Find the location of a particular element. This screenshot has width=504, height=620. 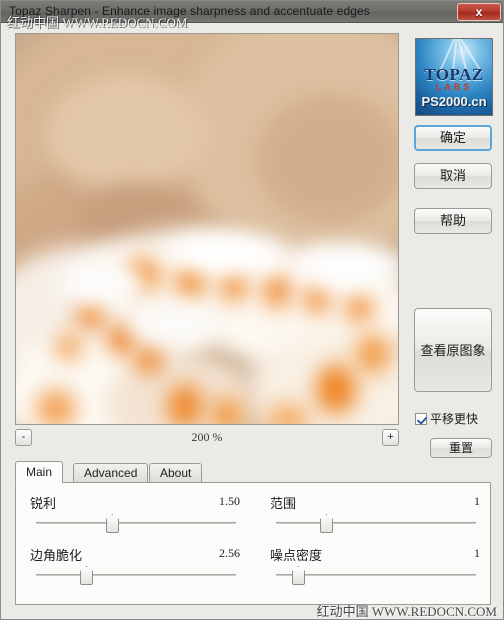

help-button: 帮助 is located at coordinates (453, 221).